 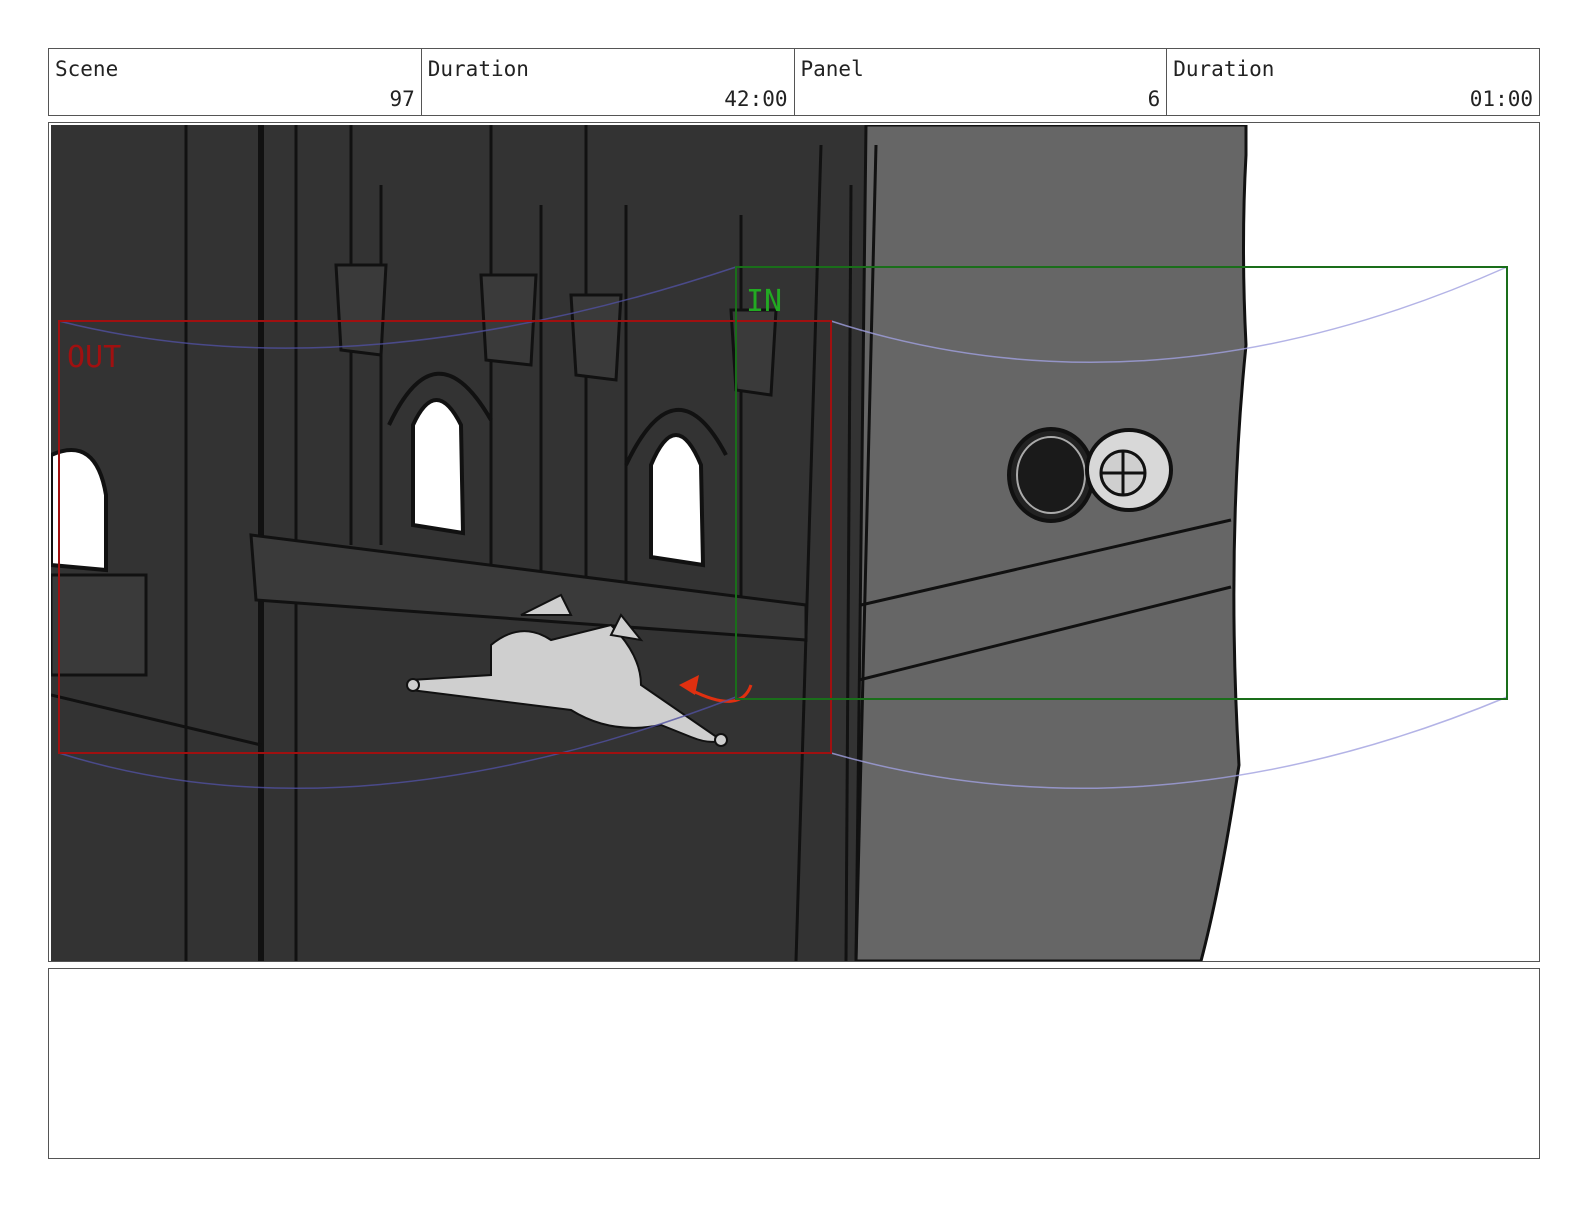 I want to click on scene-duration-cell: Duration 42:00, so click(x=608, y=82).